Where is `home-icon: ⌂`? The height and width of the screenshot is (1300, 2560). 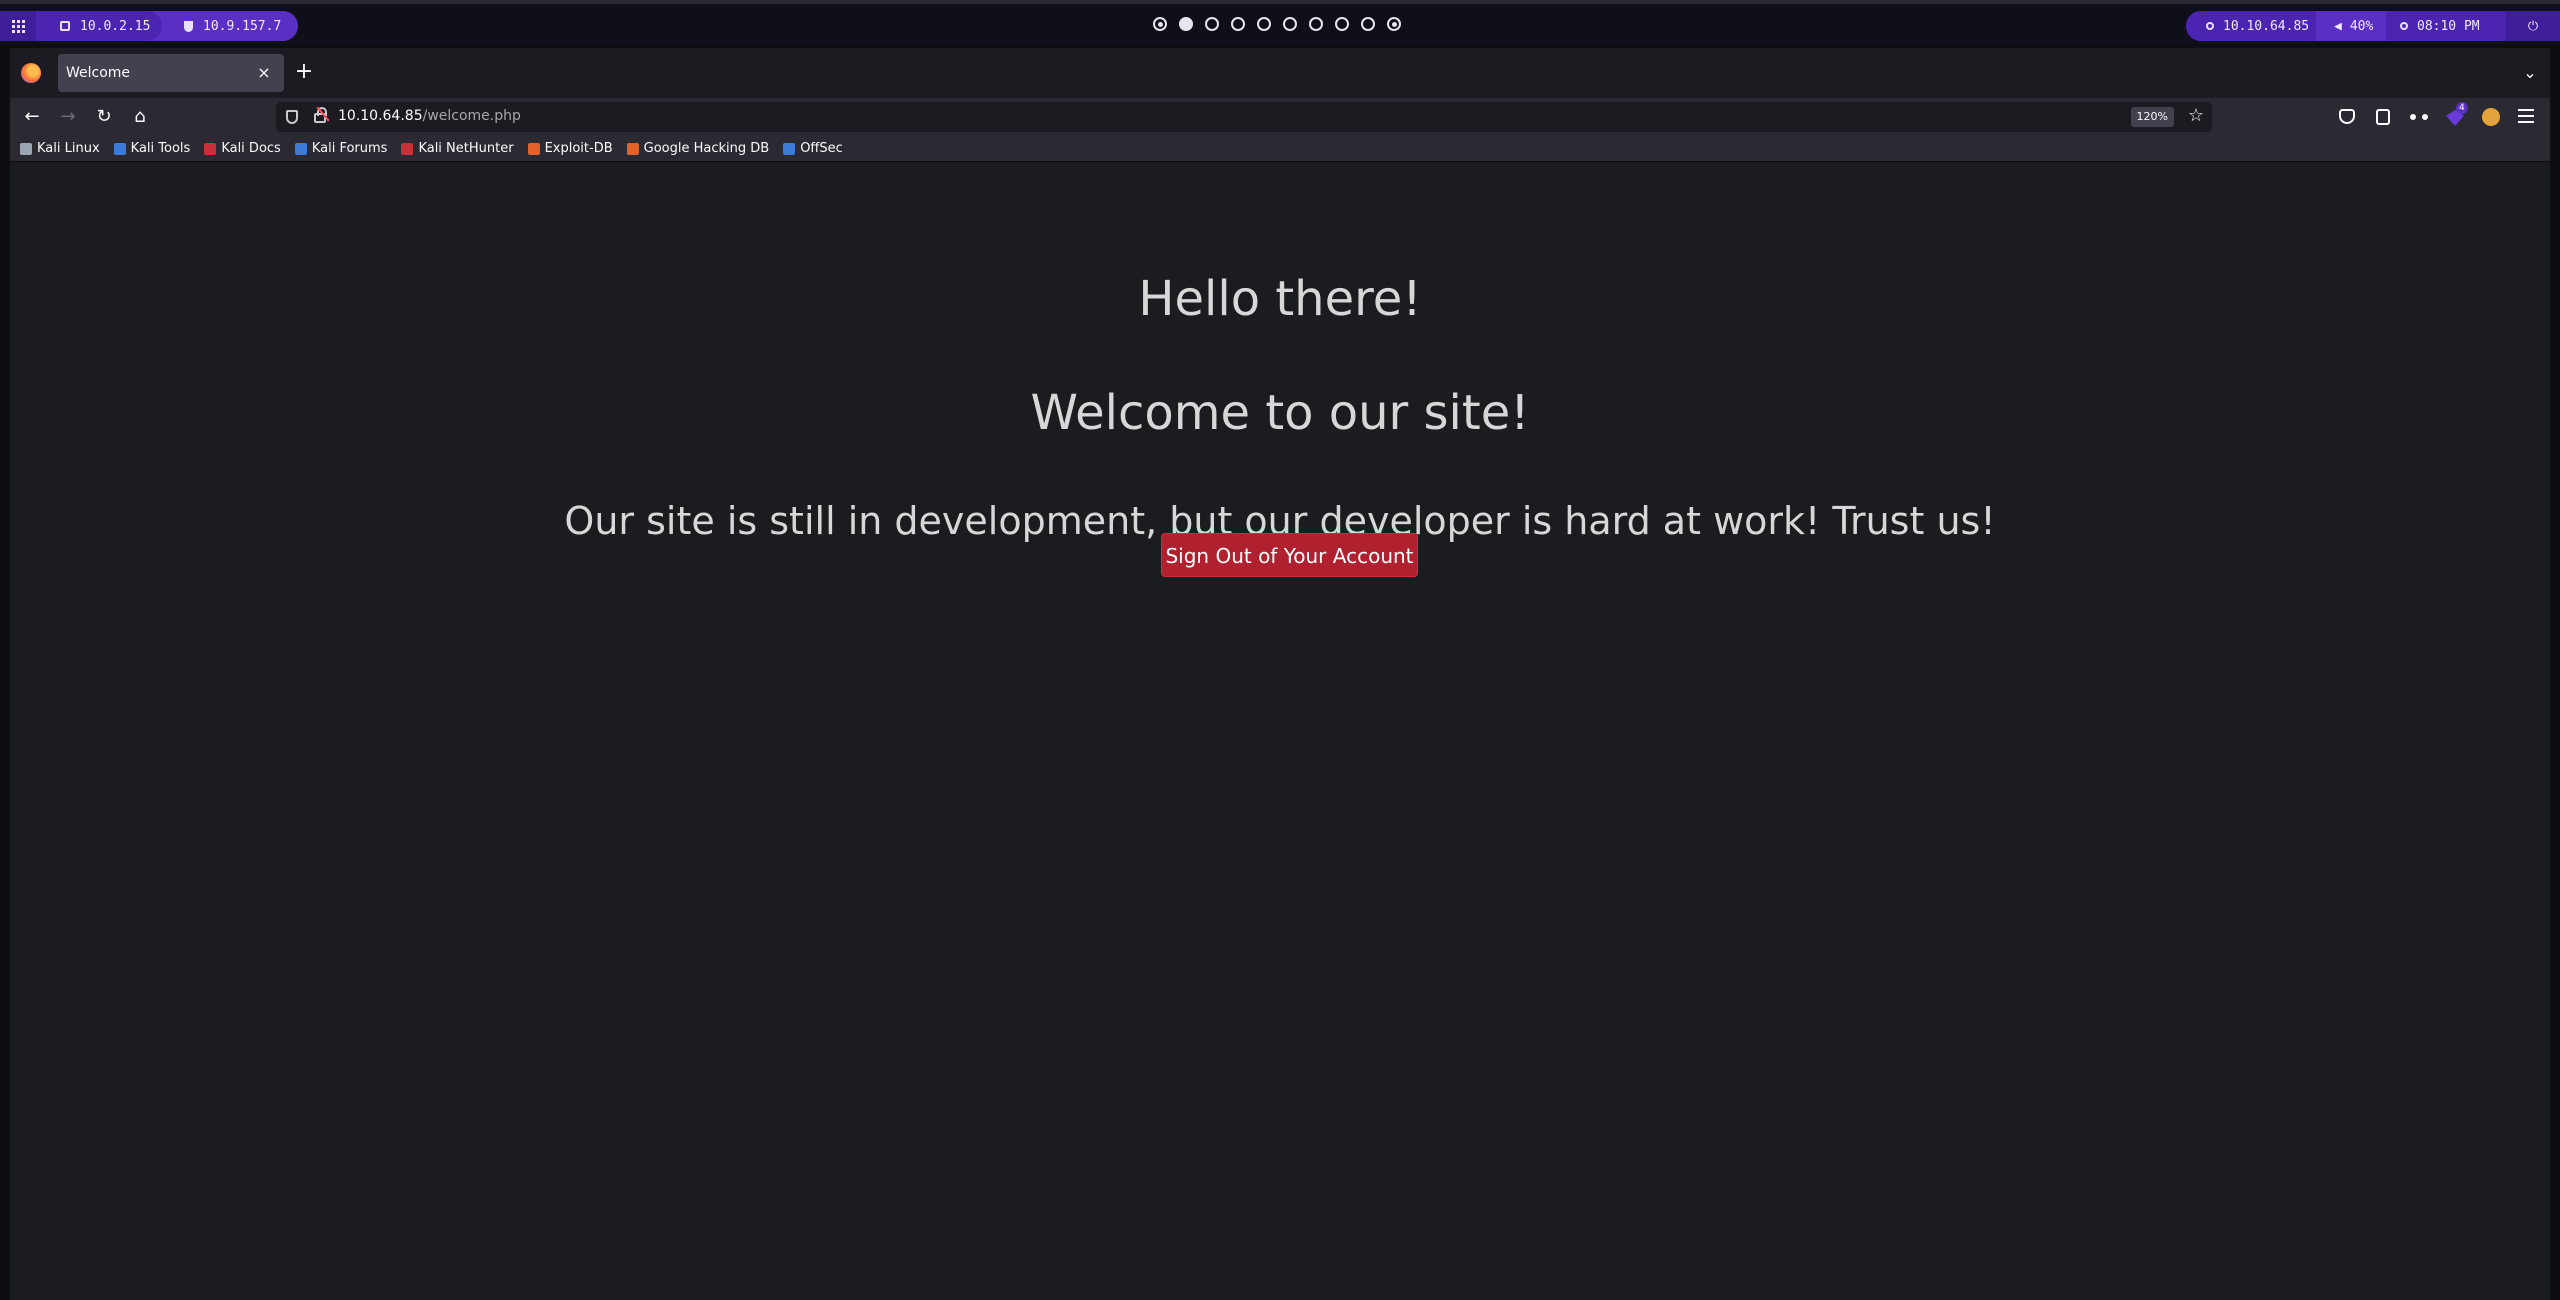 home-icon: ⌂ is located at coordinates (140, 117).